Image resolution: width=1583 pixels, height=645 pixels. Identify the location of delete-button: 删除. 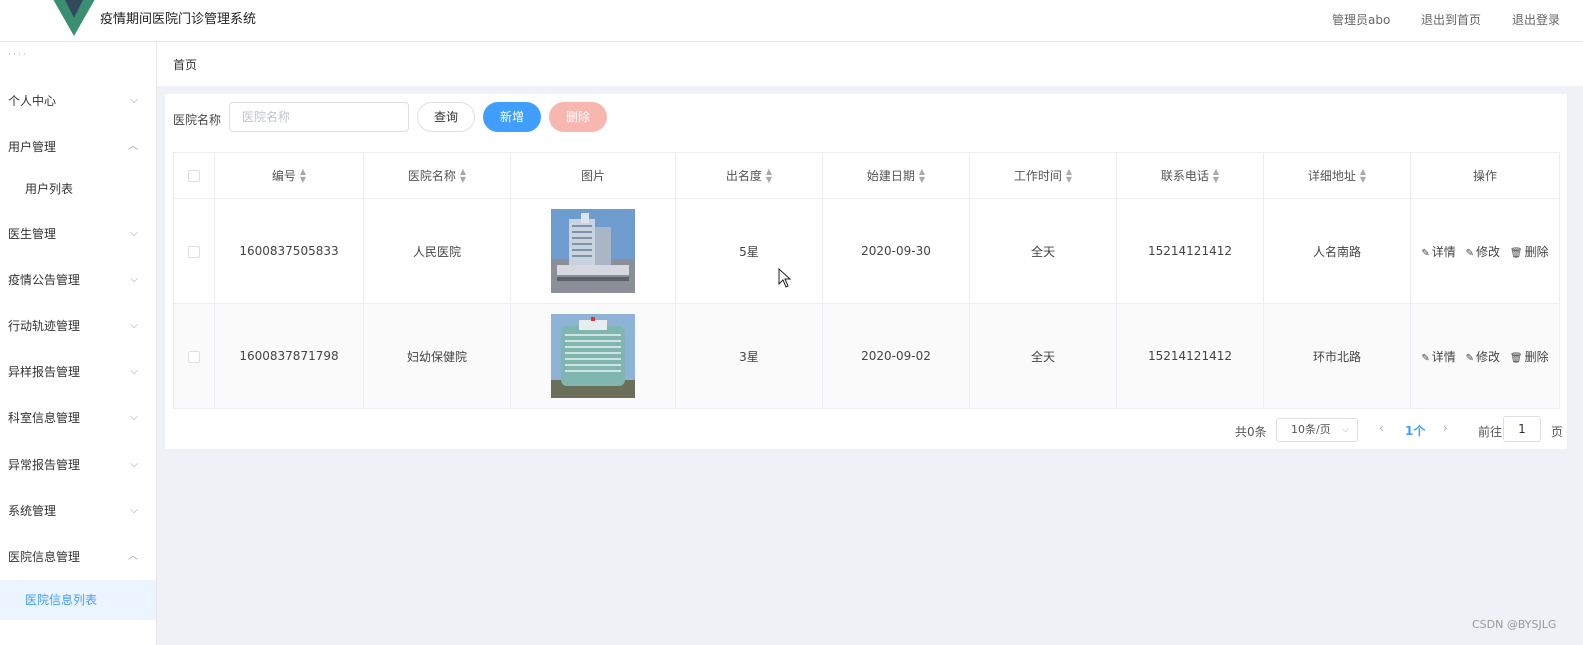
(578, 117).